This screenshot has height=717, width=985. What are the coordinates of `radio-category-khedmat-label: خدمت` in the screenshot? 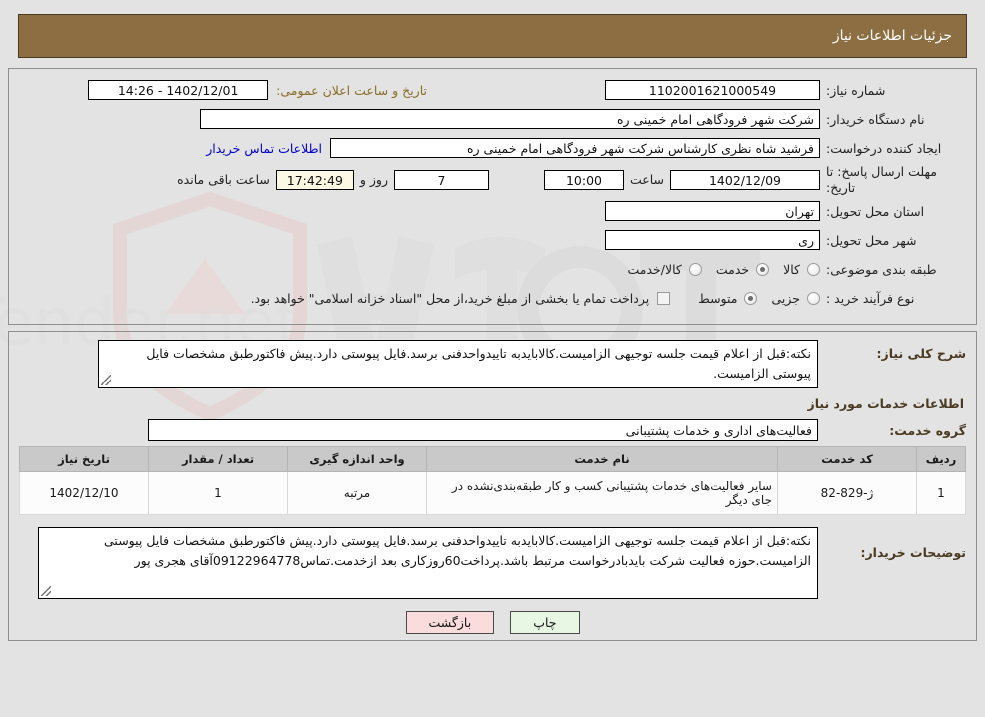 It's located at (732, 269).